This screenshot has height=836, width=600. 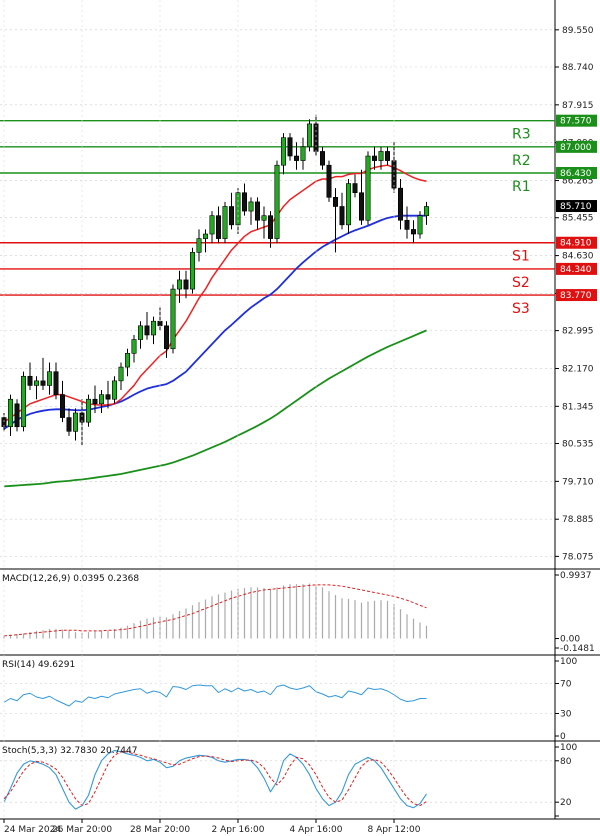 I want to click on price-tick-label: 89.550, so click(x=578, y=31).